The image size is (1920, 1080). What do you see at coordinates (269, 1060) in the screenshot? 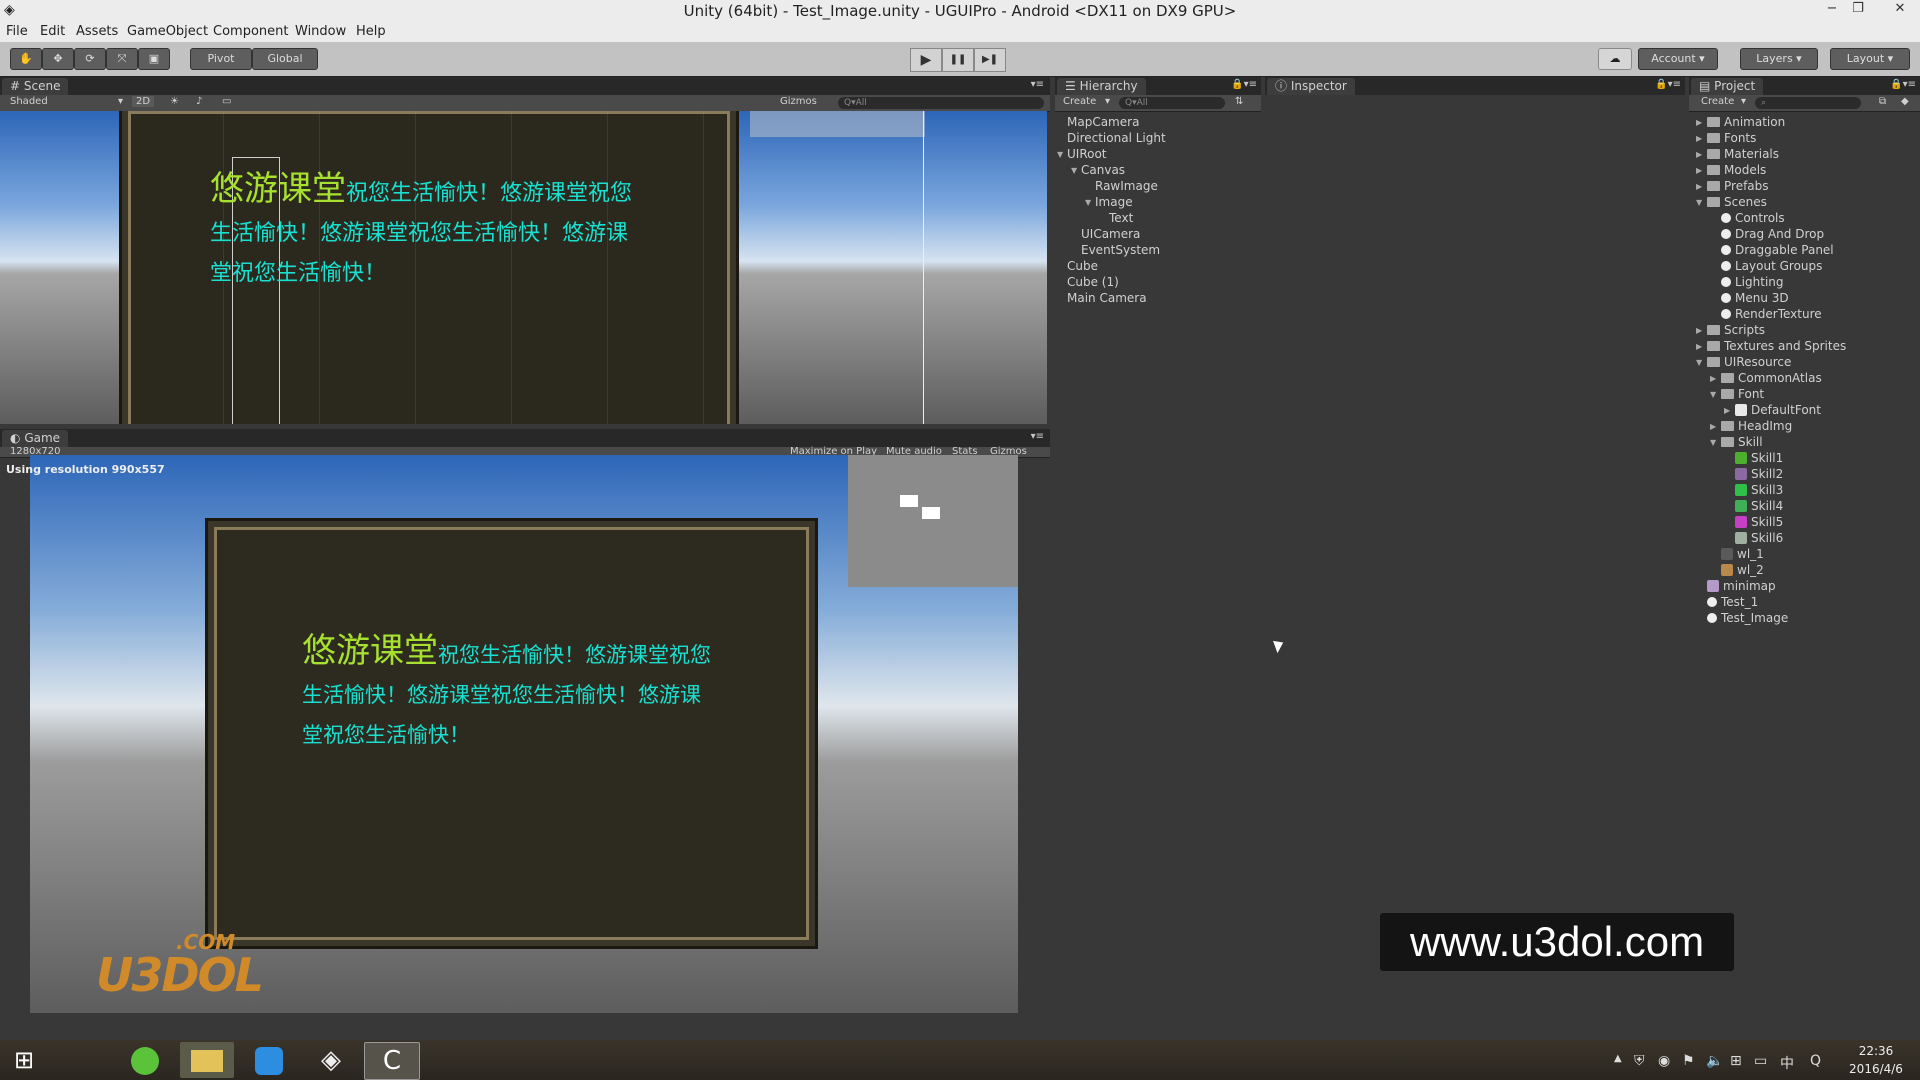
I see `qq-browser-icon` at bounding box center [269, 1060].